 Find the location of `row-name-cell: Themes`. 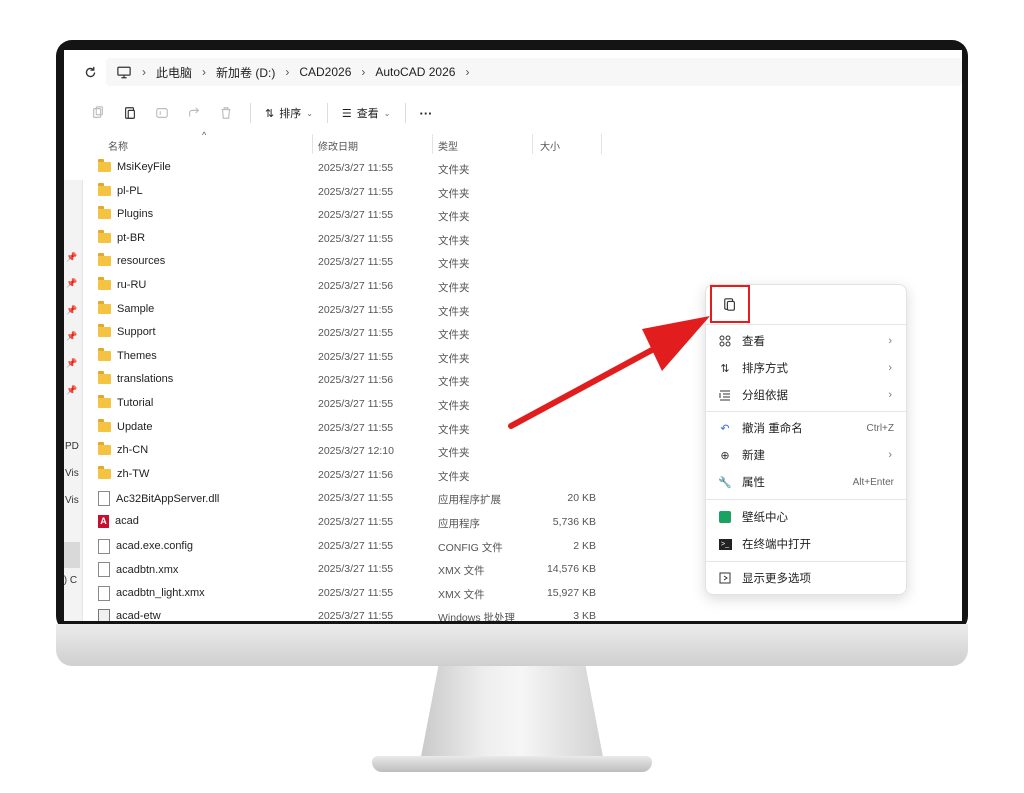

row-name-cell: Themes is located at coordinates (127, 354).